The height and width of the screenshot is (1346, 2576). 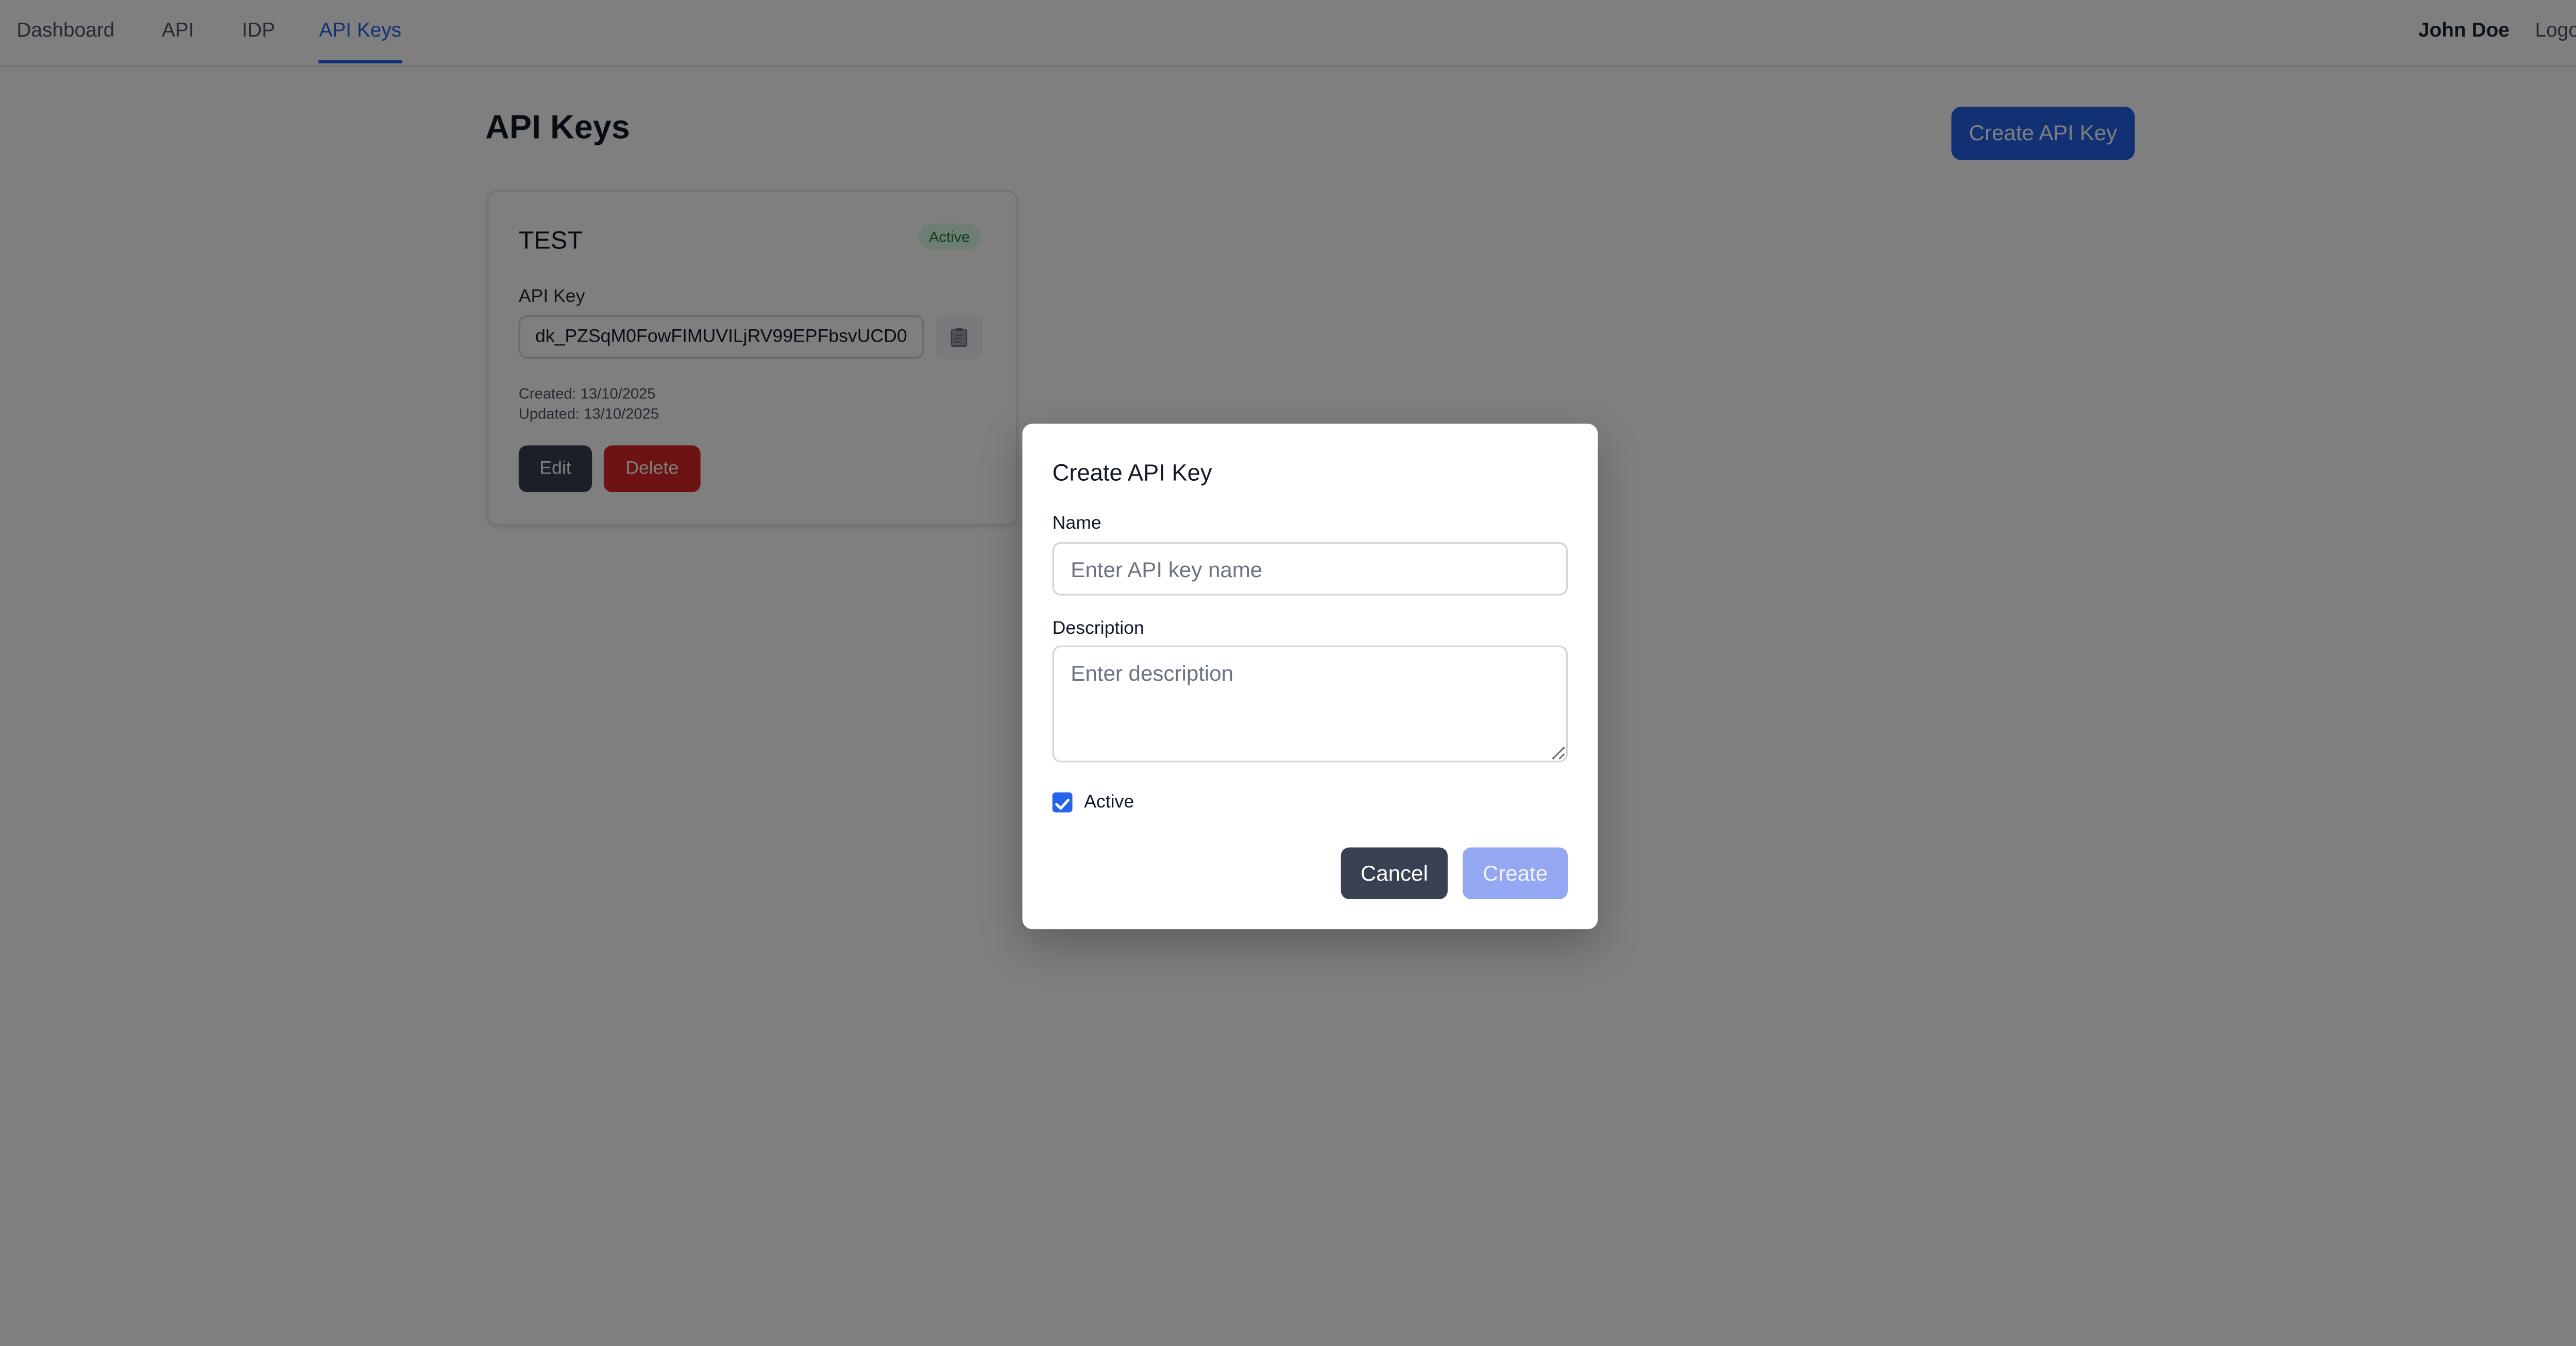 What do you see at coordinates (1109, 803) in the screenshot?
I see `active-checkbox-label: Active` at bounding box center [1109, 803].